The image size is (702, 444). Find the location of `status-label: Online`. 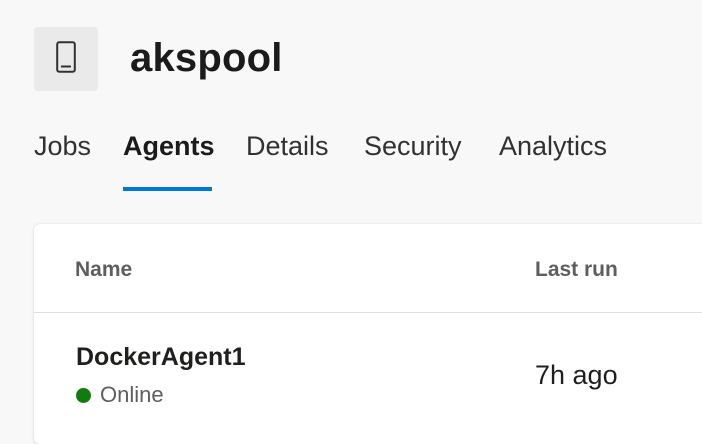

status-label: Online is located at coordinates (132, 394).